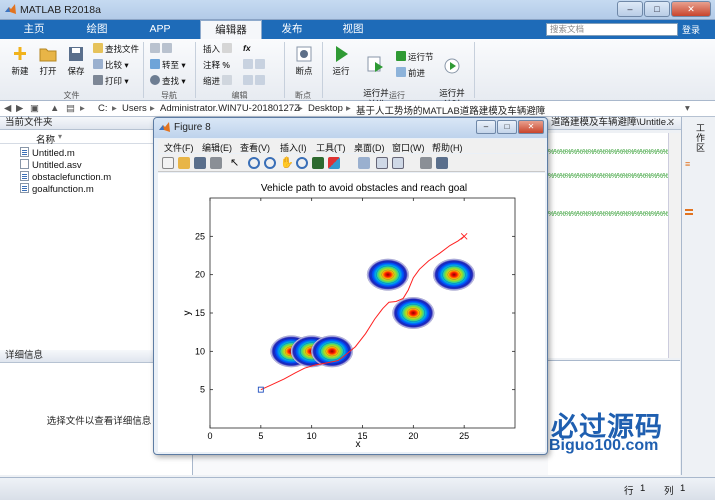 The height and width of the screenshot is (500, 715). What do you see at coordinates (76, 71) in the screenshot?
I see `save-label: 保存` at bounding box center [76, 71].